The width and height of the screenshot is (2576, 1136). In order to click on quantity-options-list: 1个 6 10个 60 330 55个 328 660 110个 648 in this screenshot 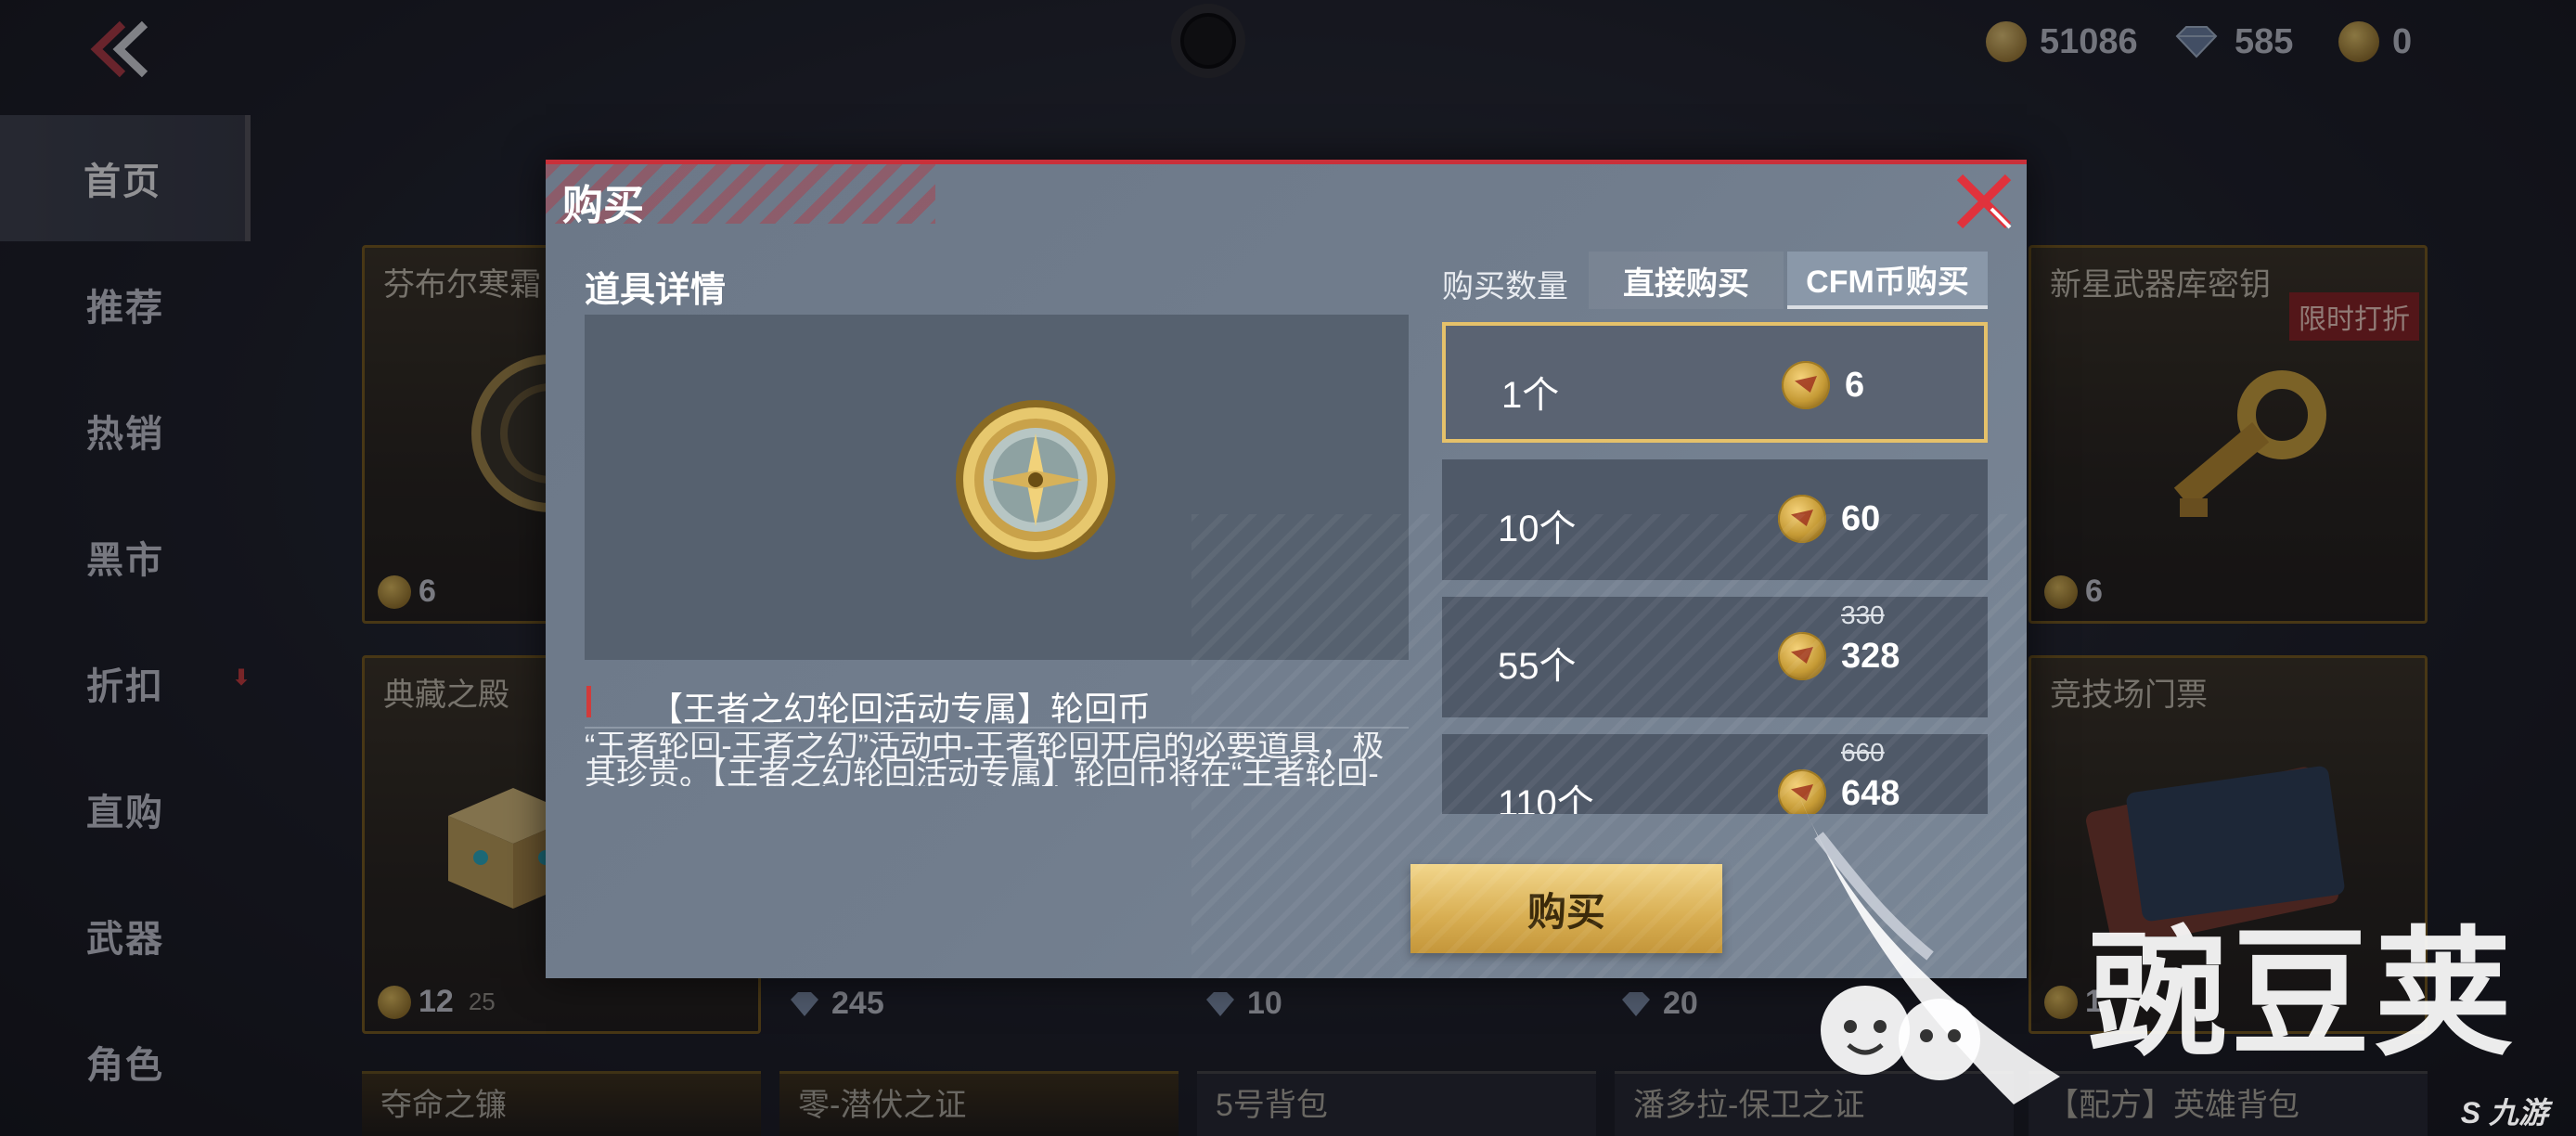, I will do `click(1715, 568)`.